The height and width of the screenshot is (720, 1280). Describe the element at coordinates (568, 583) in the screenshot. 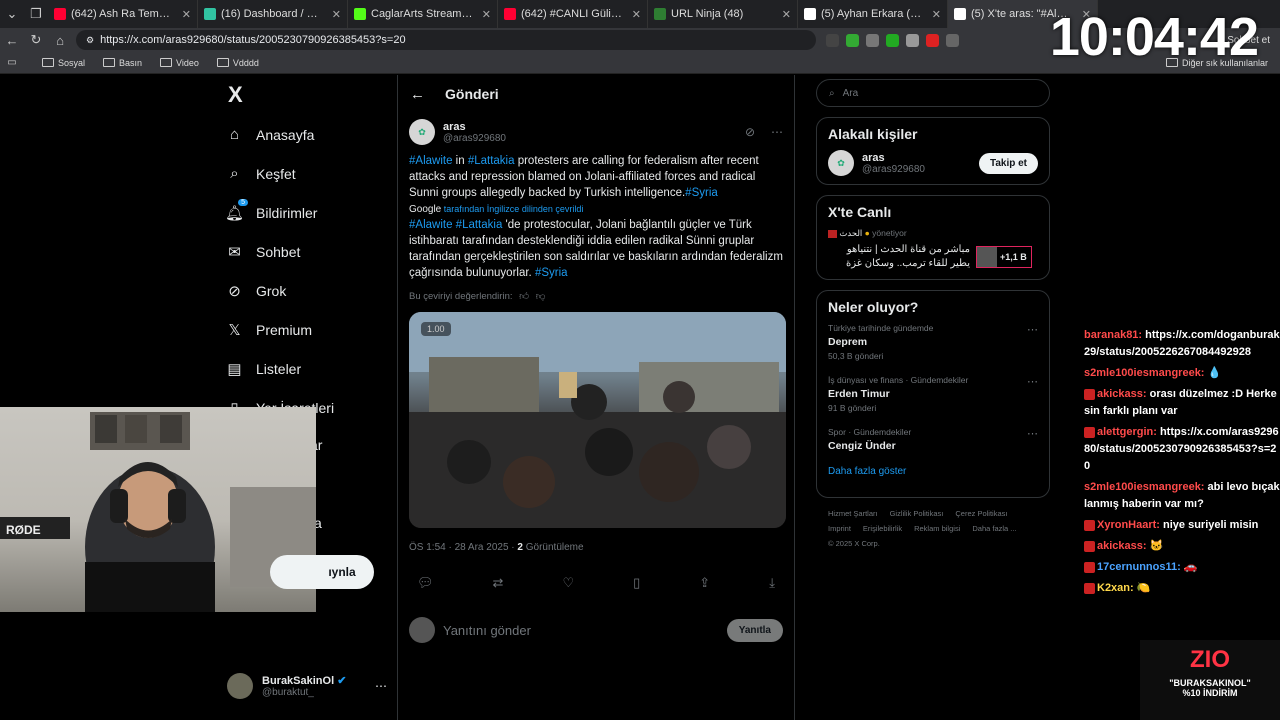

I see `like-icon: ♡` at that location.